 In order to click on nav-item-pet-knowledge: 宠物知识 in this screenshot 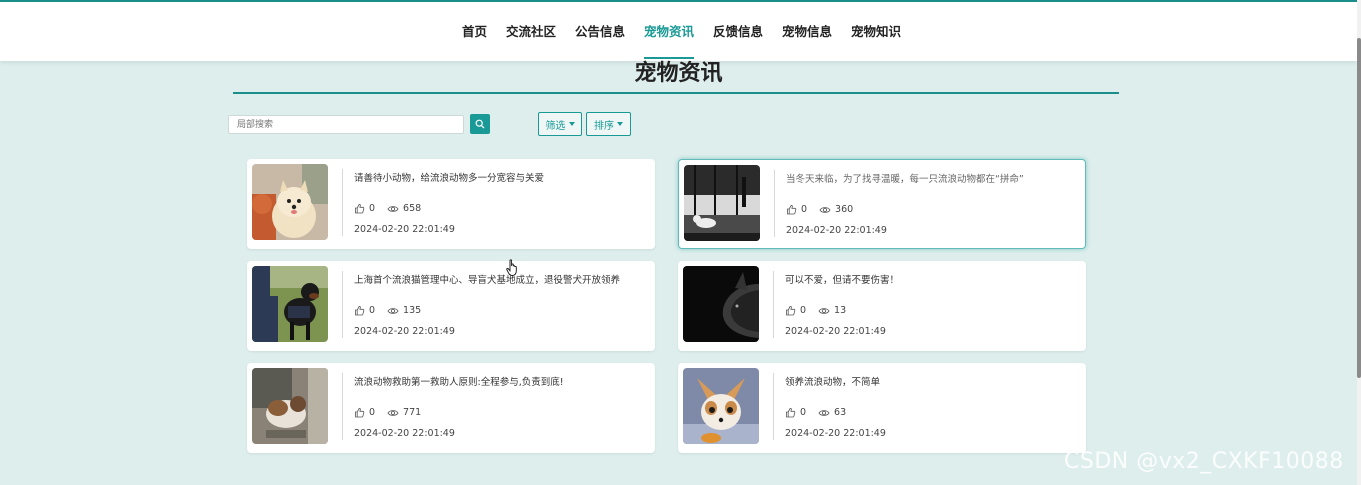, I will do `click(876, 31)`.